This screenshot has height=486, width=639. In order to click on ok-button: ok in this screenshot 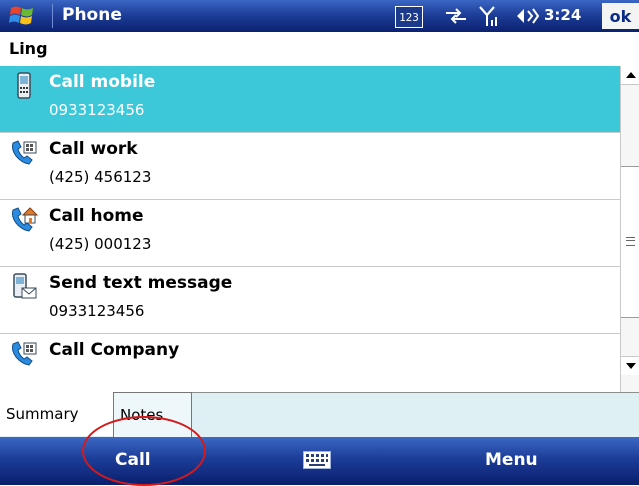, I will do `click(620, 16)`.